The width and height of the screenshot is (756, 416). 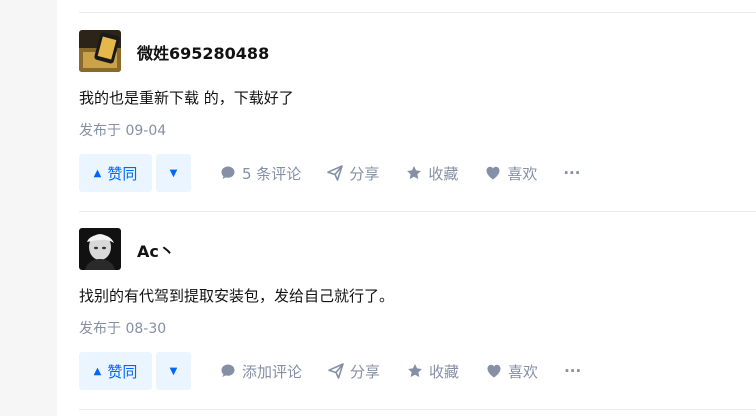 I want to click on answer-content: 找别的有代驾到提取安装包，发给自己就行了。, so click(x=237, y=296).